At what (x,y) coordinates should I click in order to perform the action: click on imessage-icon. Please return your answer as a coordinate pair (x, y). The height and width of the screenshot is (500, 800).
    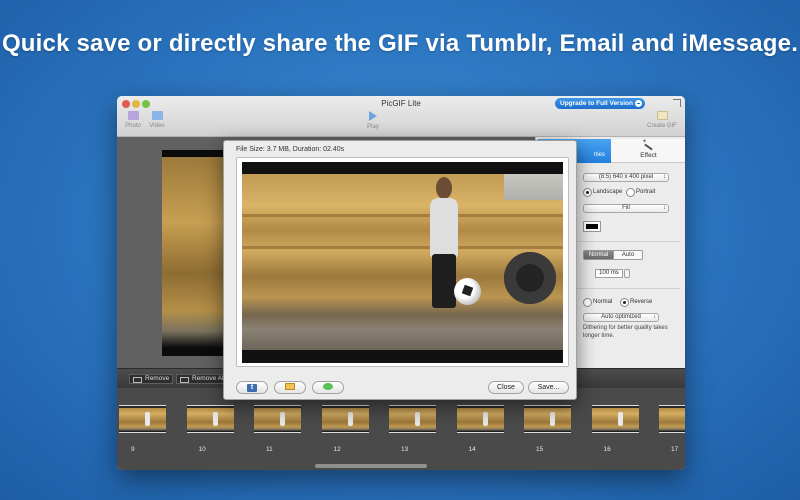
    Looking at the image, I should click on (328, 386).